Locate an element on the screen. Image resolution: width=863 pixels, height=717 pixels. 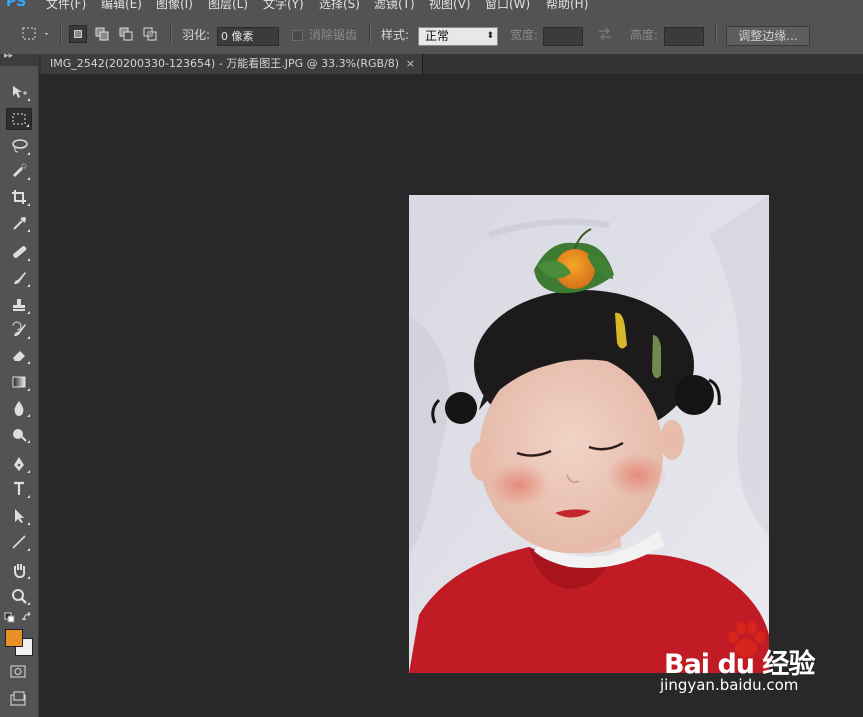
swap-colors-icon is located at coordinates (30, 620).